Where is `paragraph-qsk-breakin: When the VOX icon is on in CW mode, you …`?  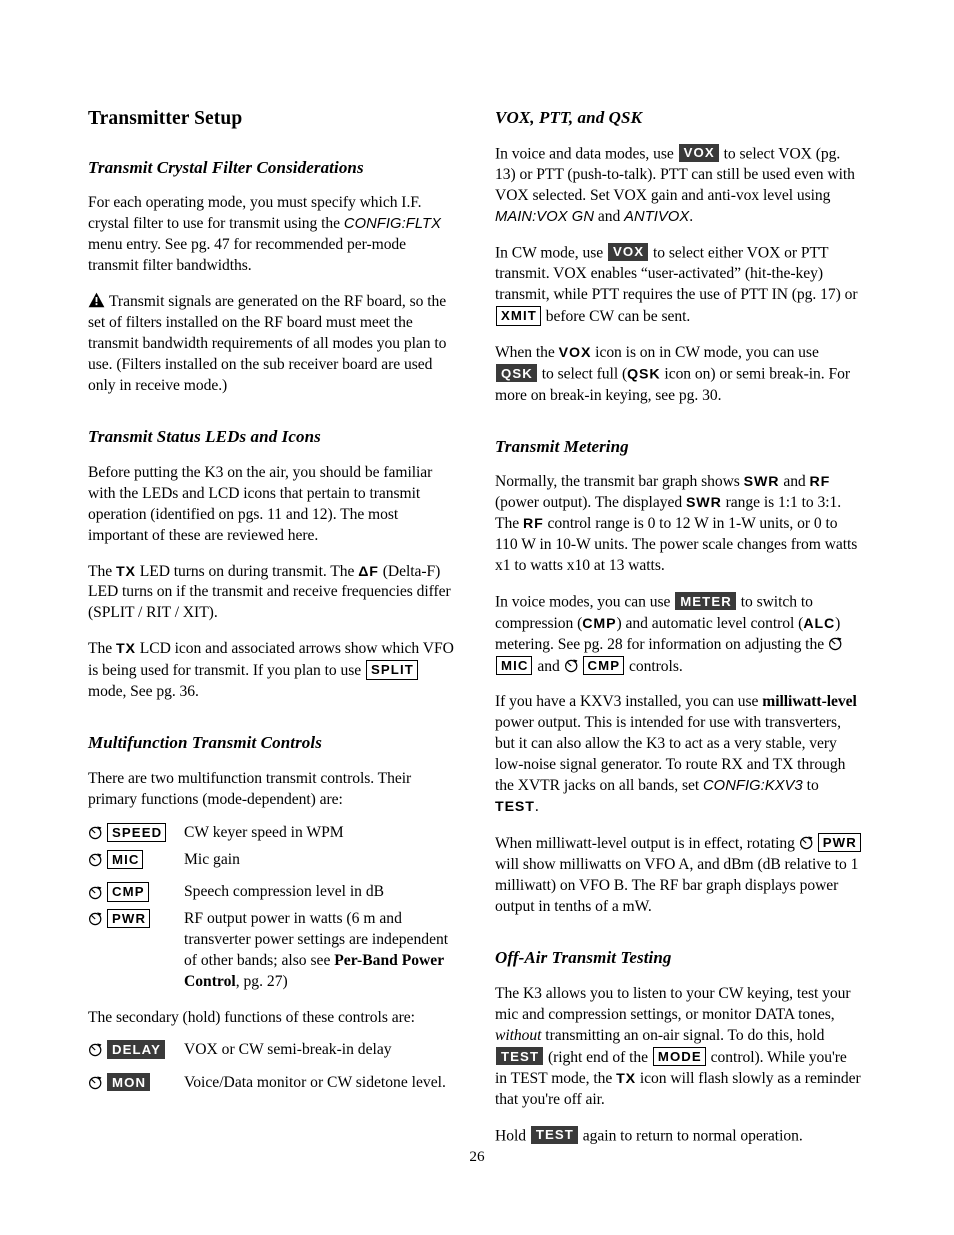
paragraph-qsk-breakin: When the VOX icon is on in CW mode, you … is located at coordinates (678, 374).